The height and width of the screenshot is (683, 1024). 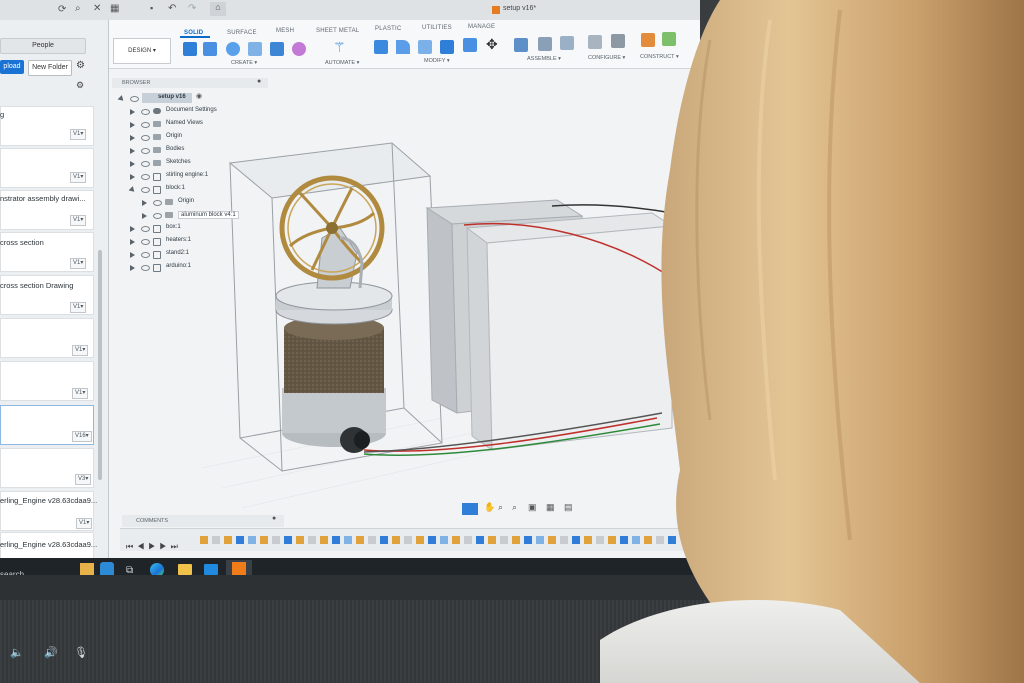 I want to click on comments-panel: COMMENTS, so click(x=203, y=521).